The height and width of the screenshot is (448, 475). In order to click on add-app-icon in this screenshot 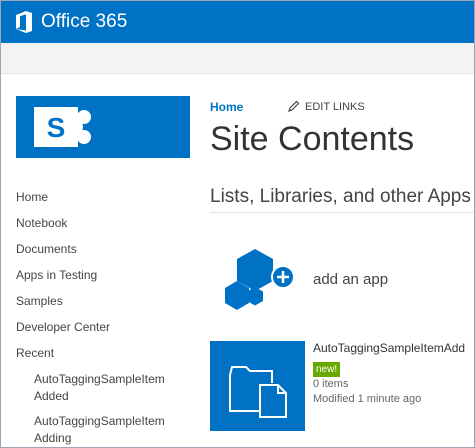, I will do `click(260, 279)`.